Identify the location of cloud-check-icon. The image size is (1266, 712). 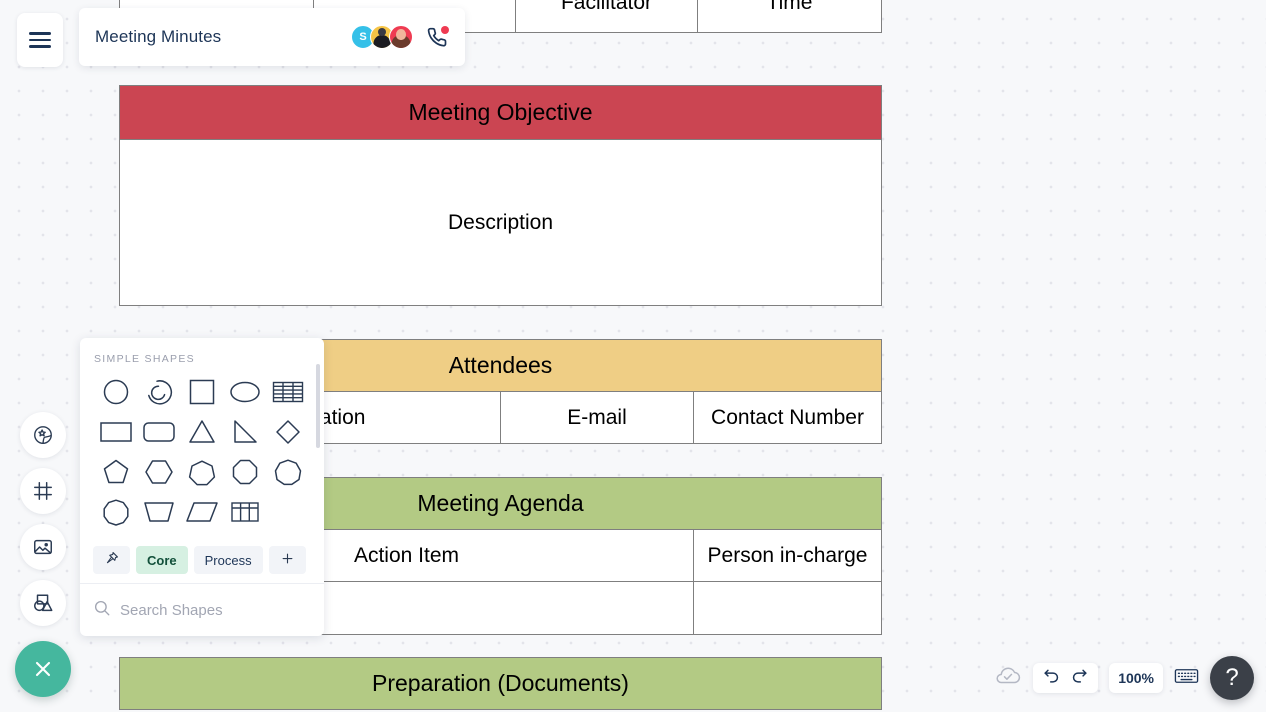
(1008, 678).